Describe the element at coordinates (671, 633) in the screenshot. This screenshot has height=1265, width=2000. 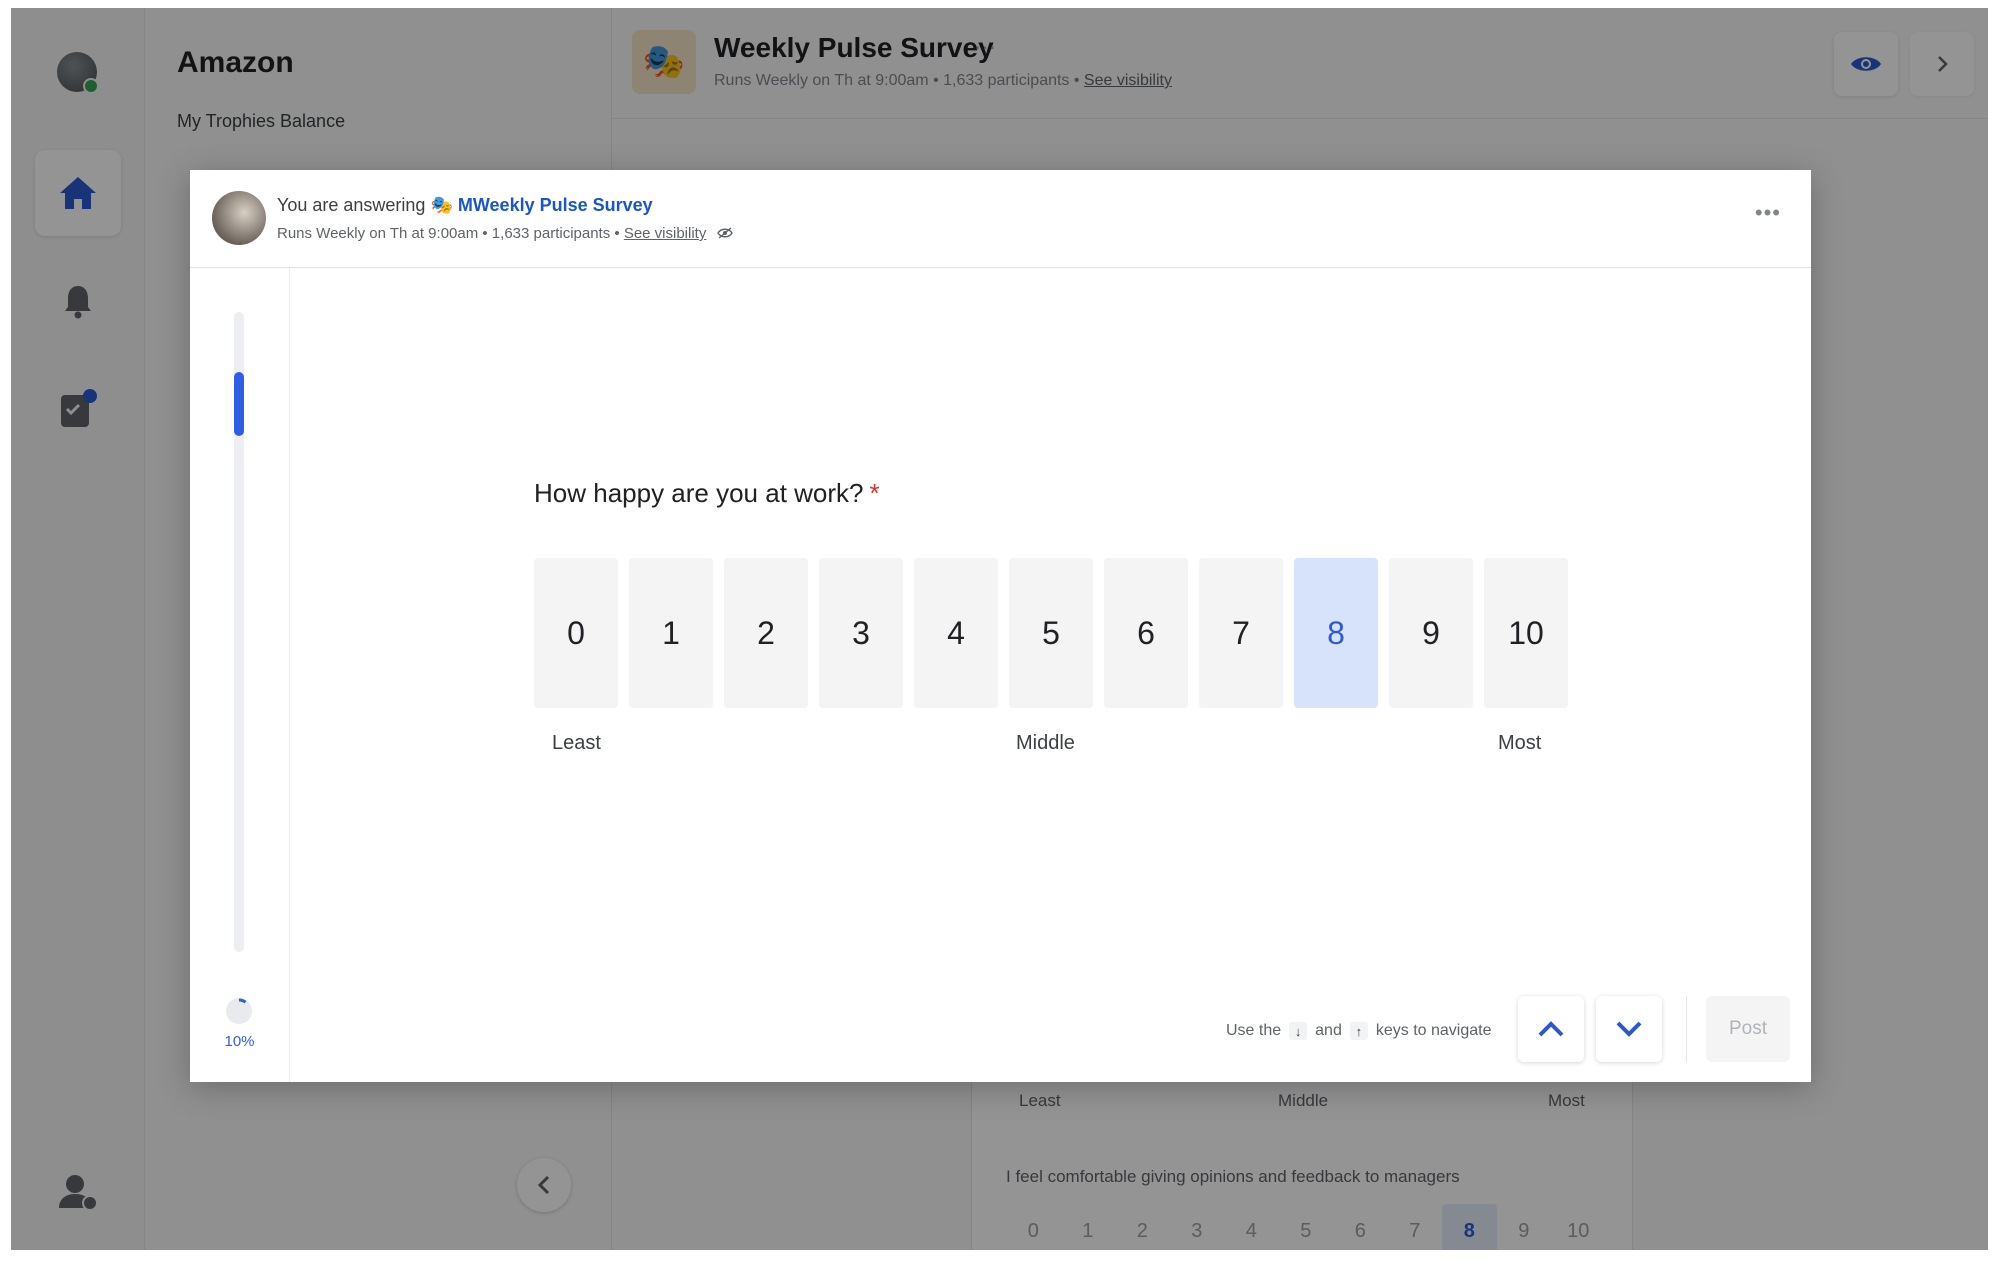
I see `rating-option-1: 1` at that location.